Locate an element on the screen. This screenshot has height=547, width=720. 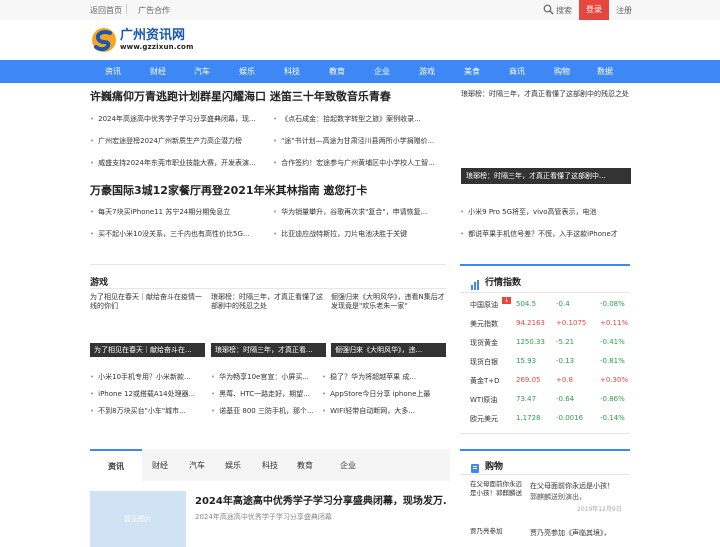
market-row: 美元指数 94.2163 +0.1075 +0.11% is located at coordinates (549, 324).